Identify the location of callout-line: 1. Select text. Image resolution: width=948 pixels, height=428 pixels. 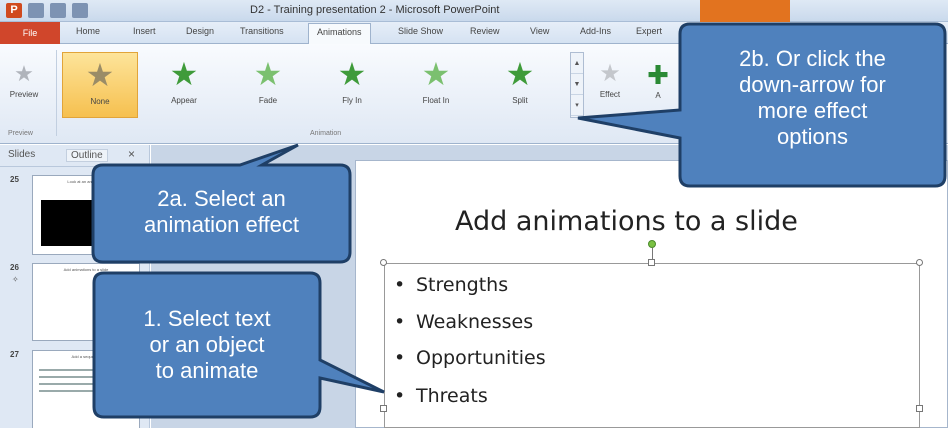
(207, 318).